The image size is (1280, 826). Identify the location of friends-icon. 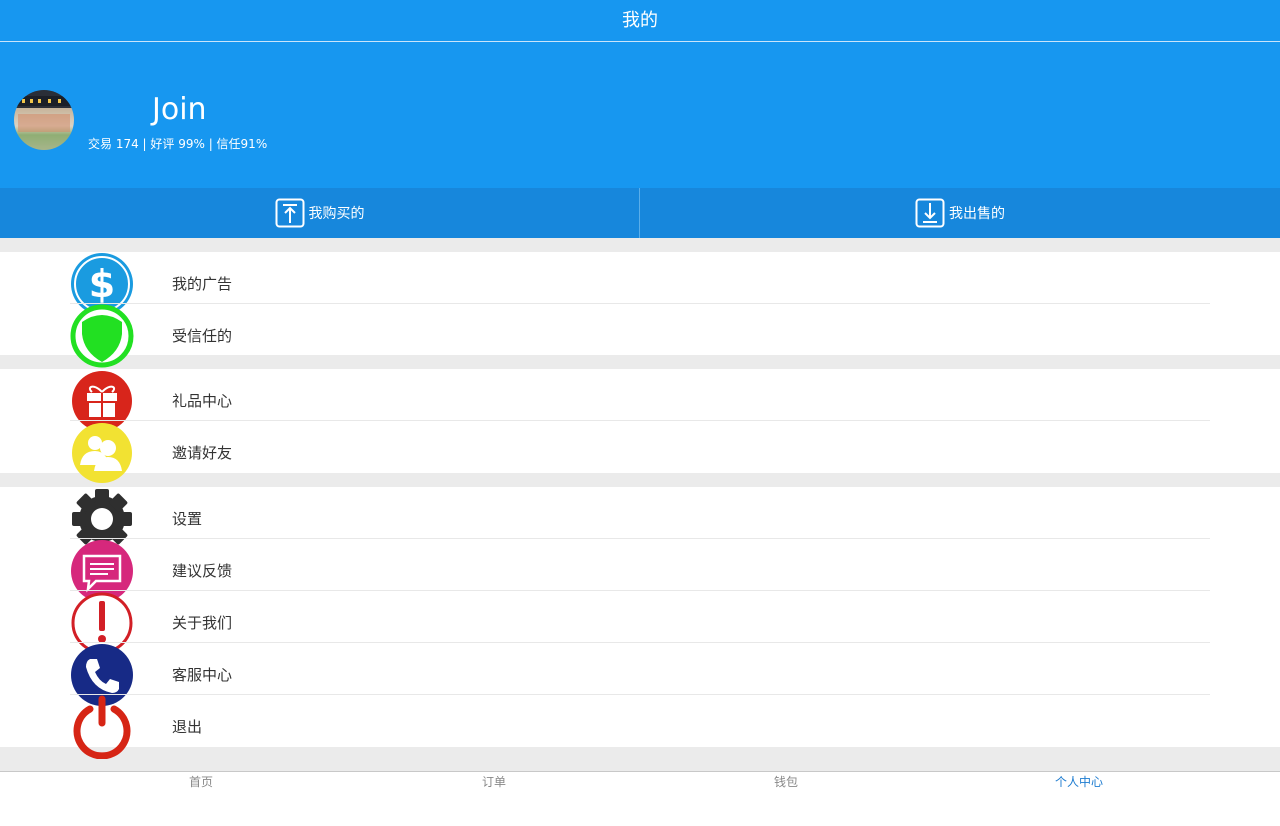
(102, 453).